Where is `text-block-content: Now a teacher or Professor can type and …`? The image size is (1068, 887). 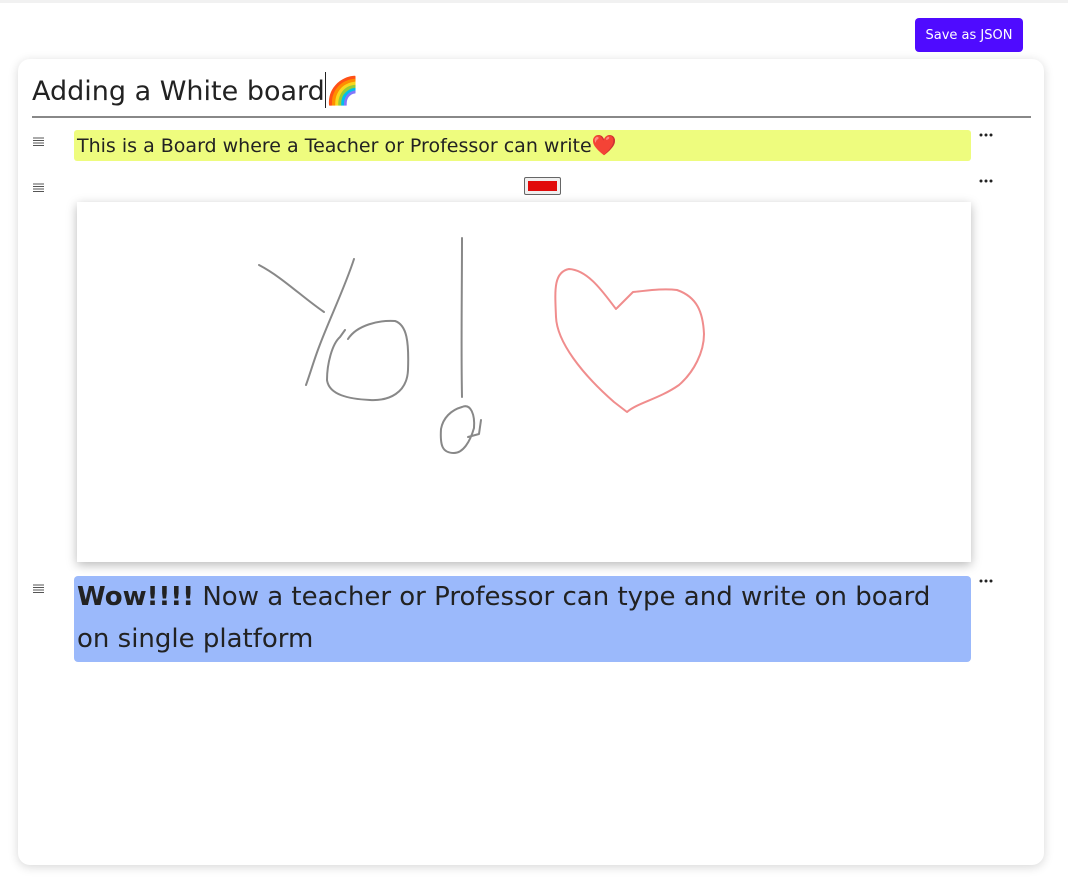 text-block-content: Now a teacher or Professor can type and … is located at coordinates (504, 618).